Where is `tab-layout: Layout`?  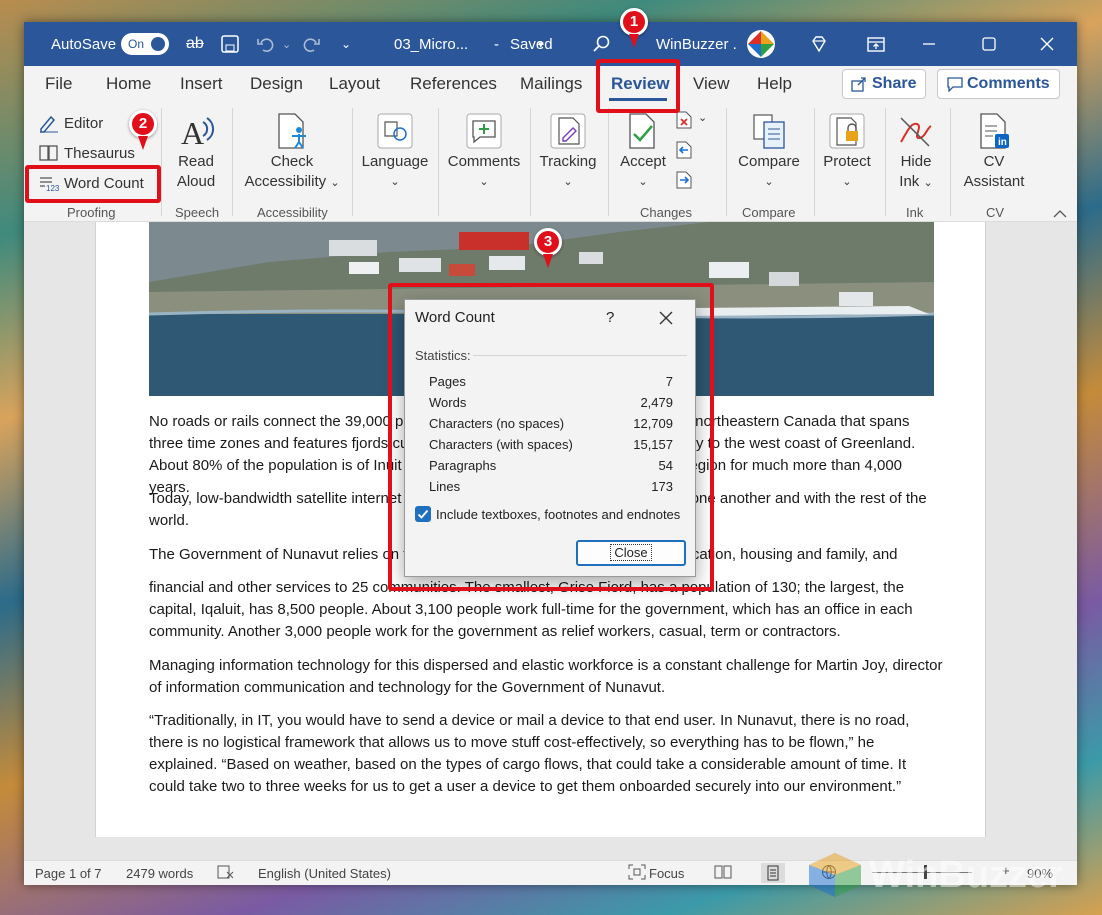 tab-layout: Layout is located at coordinates (354, 84).